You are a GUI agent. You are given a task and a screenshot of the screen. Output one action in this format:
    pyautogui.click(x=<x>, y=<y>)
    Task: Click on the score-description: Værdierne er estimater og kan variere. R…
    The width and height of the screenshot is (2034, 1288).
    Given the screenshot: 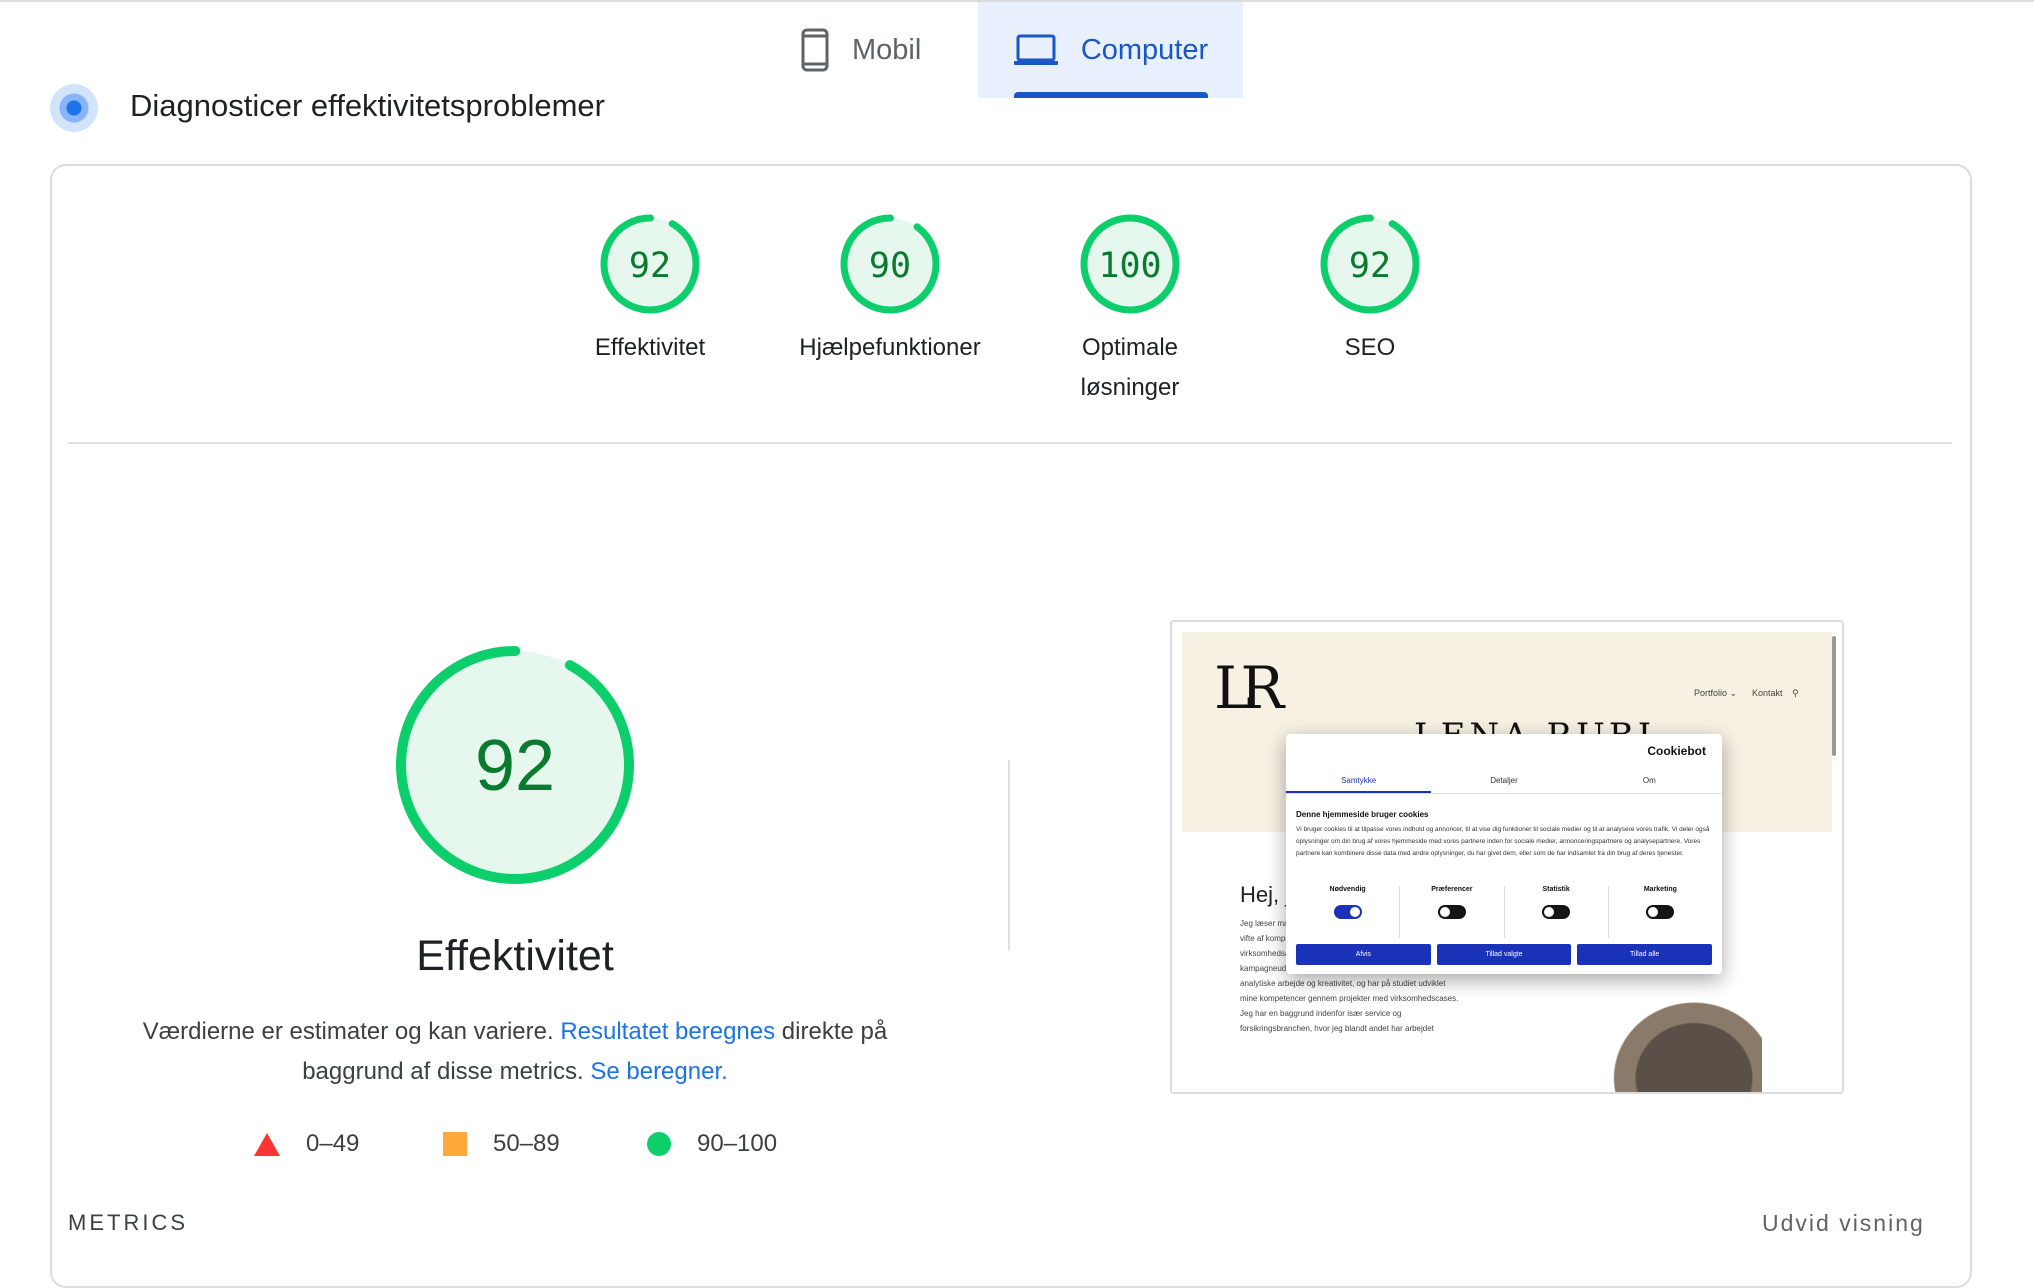 What is the action you would take?
    pyautogui.click(x=515, y=1052)
    